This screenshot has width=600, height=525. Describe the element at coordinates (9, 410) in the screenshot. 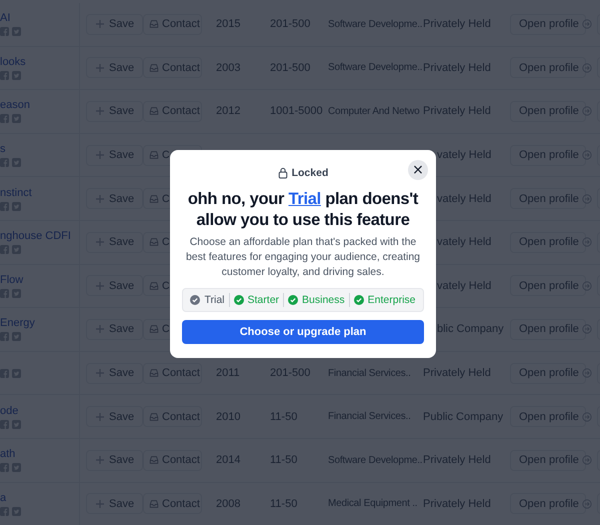

I see `company-link: ode` at that location.